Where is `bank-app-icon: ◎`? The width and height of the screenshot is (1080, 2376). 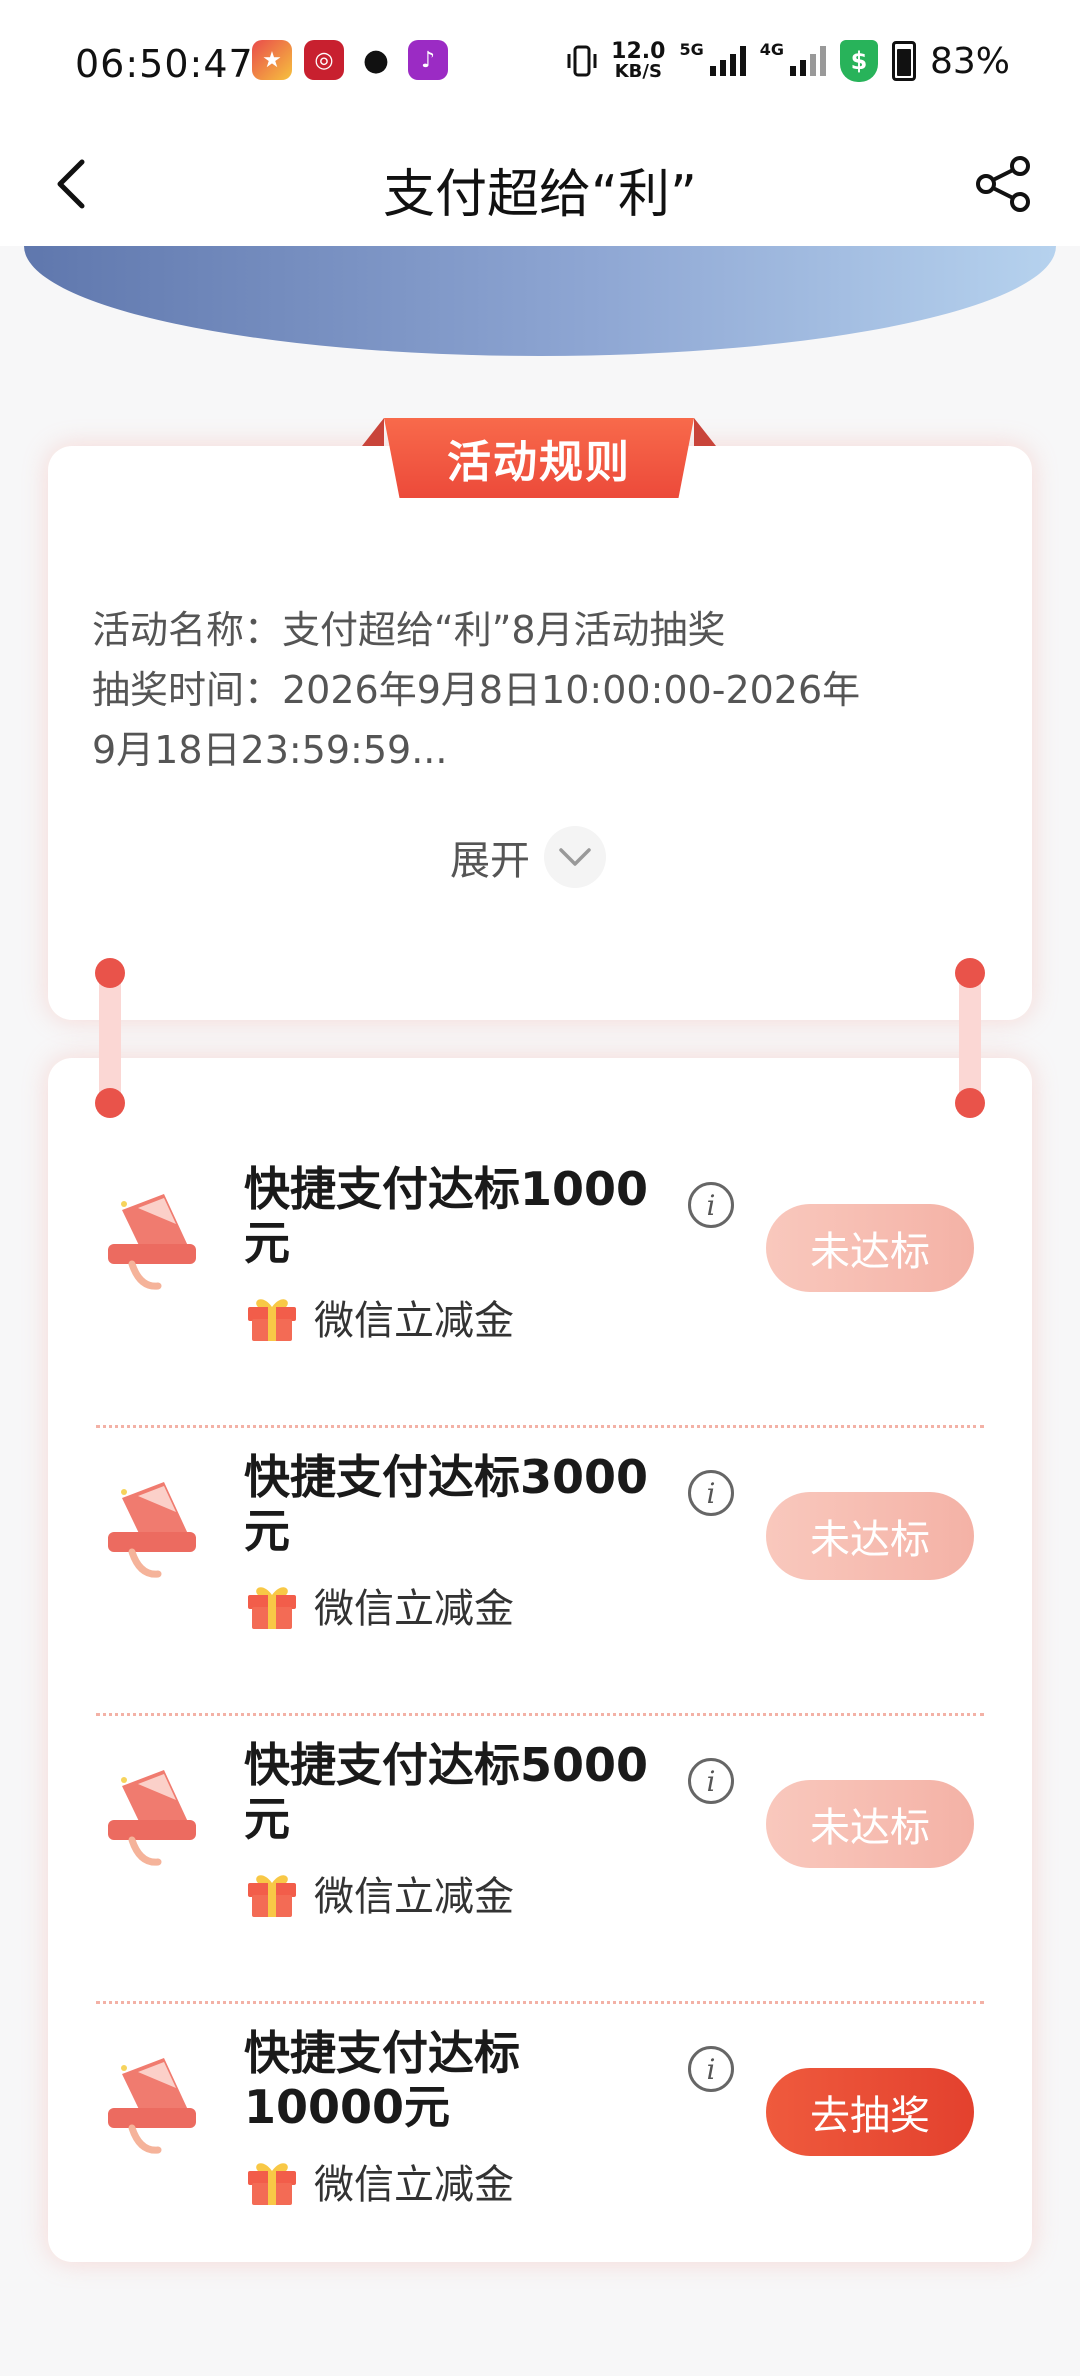
bank-app-icon: ◎ is located at coordinates (324, 60).